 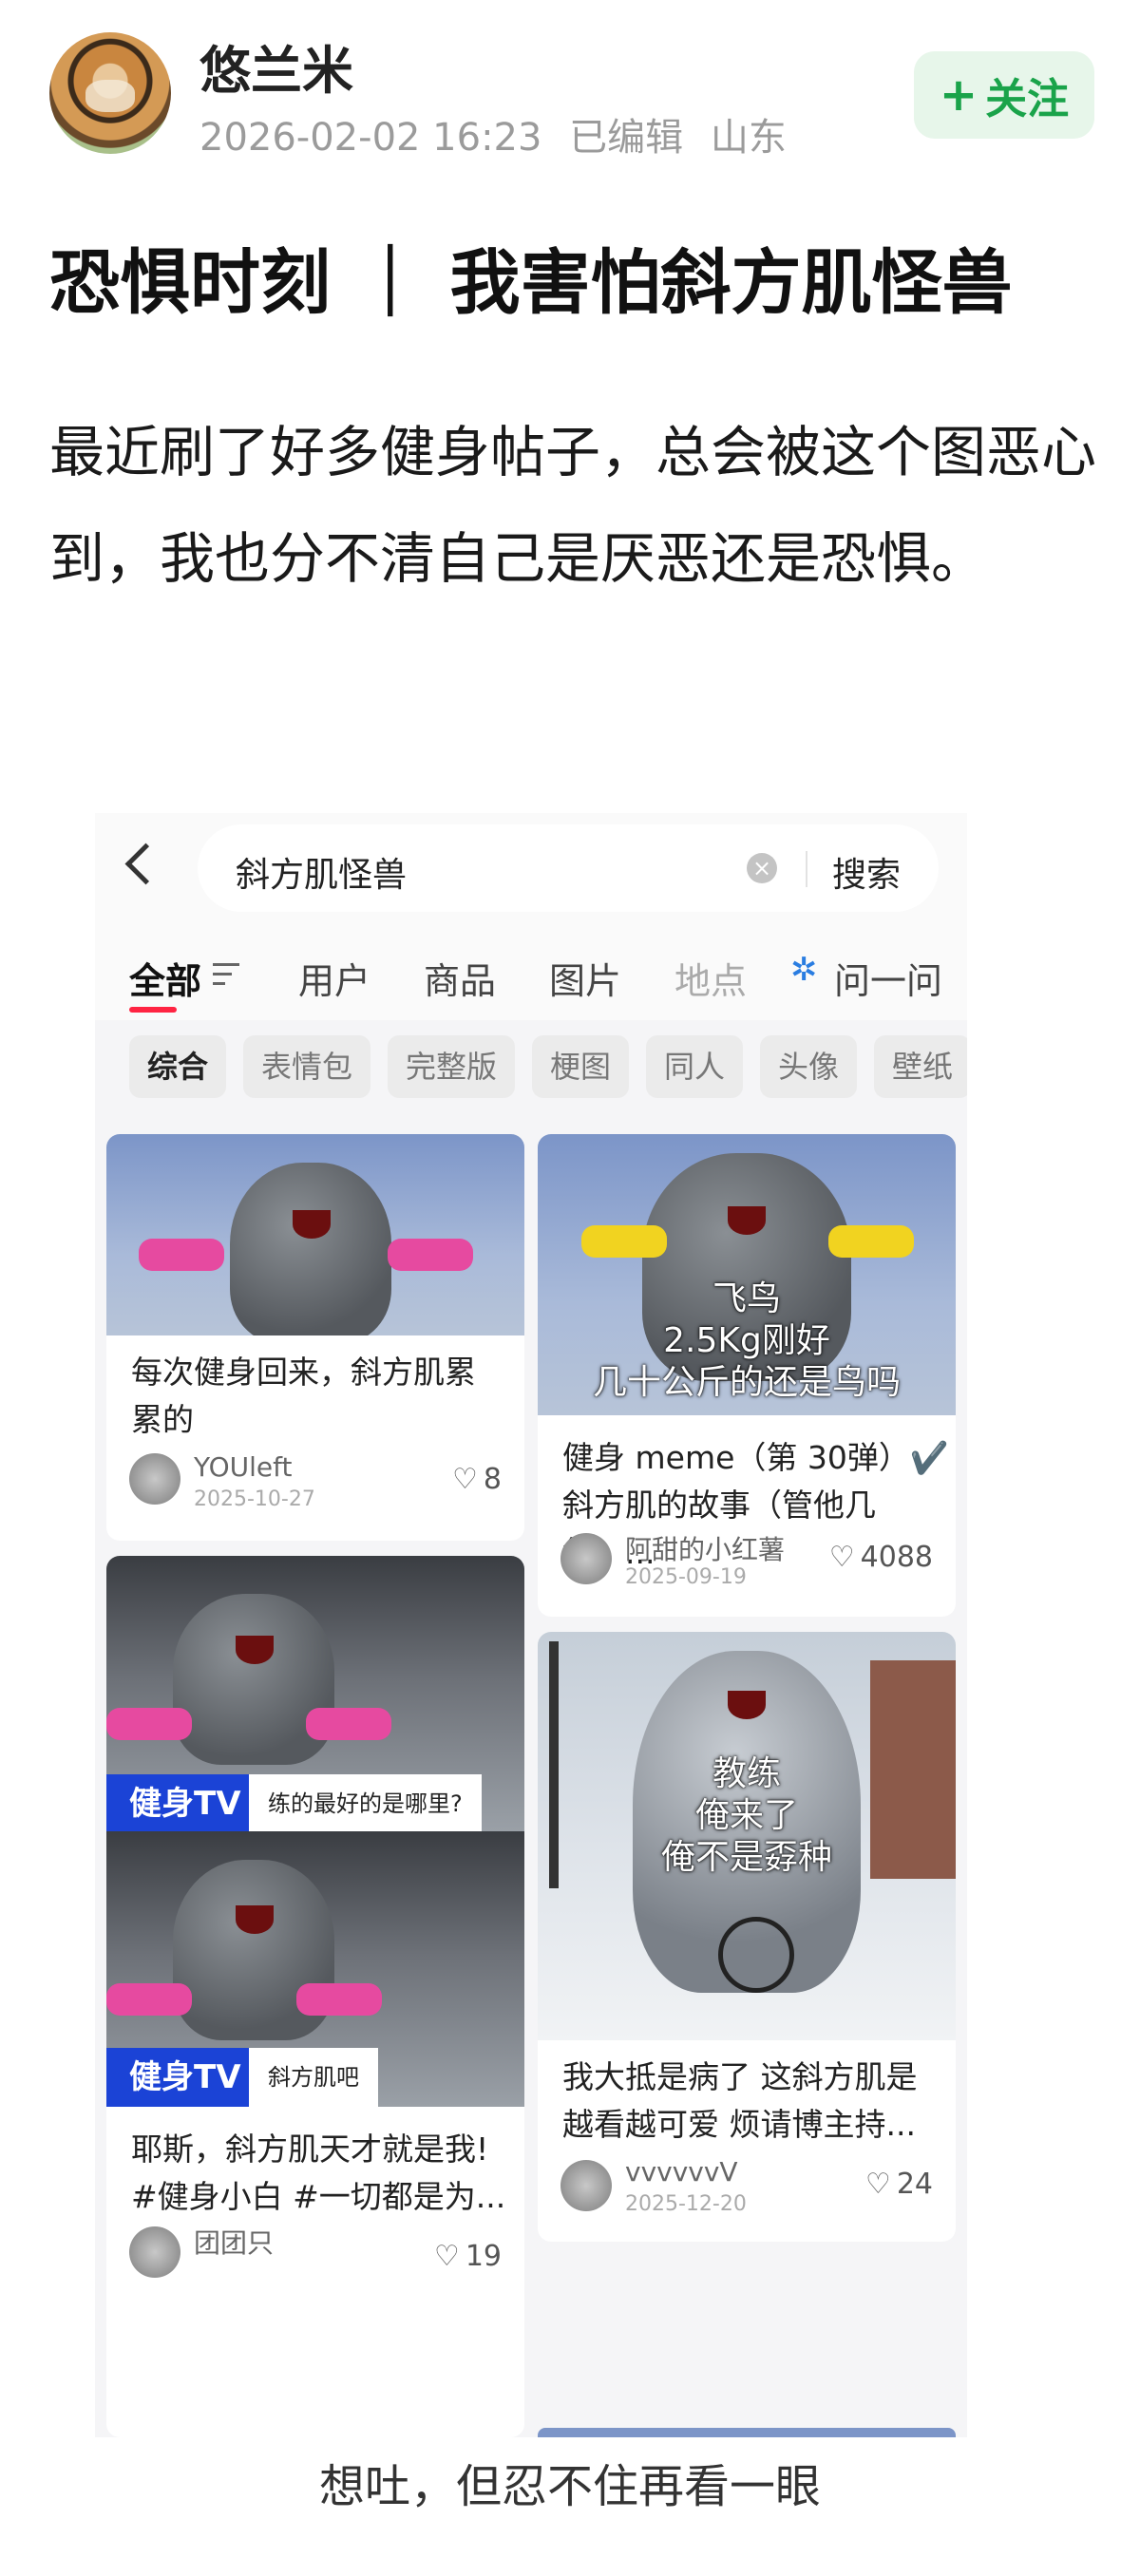 I want to click on result-tabs: 全部 用户 商品 图片 地点 ✲ 问一问, so click(x=531, y=972).